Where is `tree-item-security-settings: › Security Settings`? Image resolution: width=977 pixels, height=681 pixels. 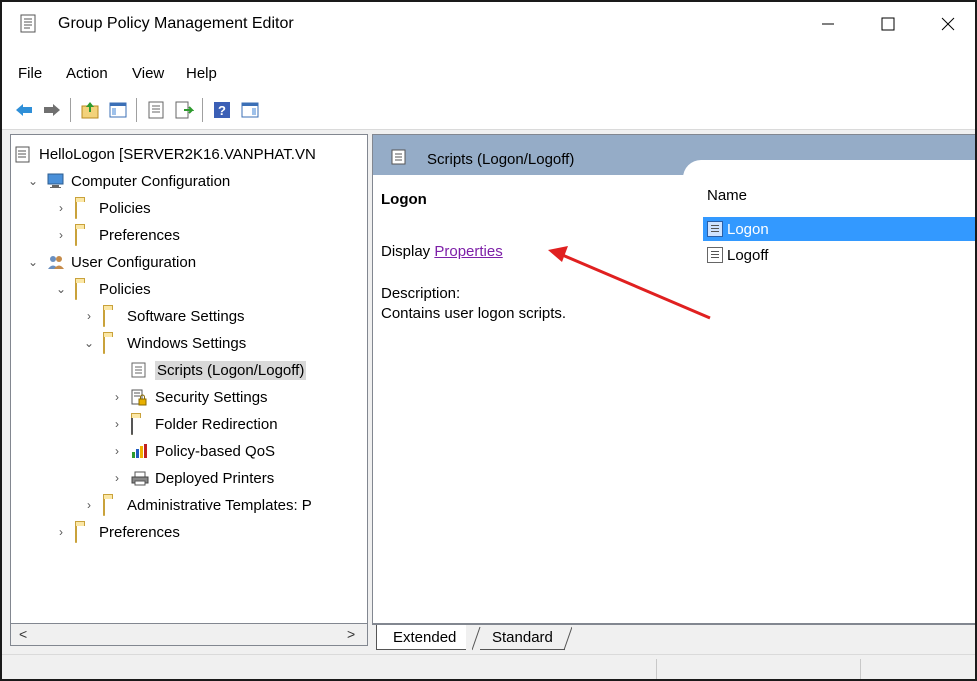 tree-item-security-settings: › Security Settings is located at coordinates (188, 397).